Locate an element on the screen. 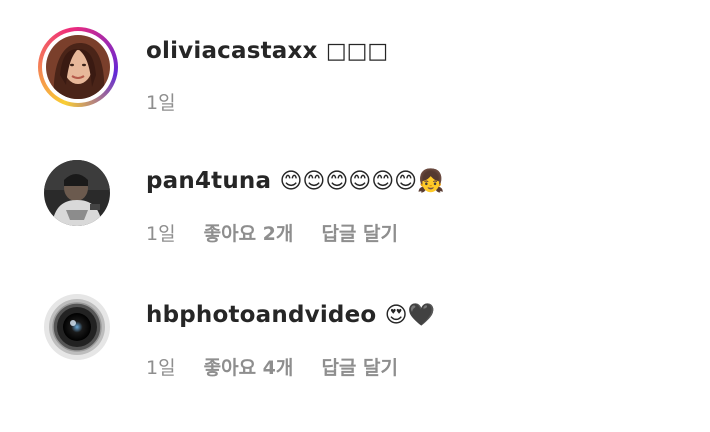  comment-meta: 1일 is located at coordinates (172, 101).